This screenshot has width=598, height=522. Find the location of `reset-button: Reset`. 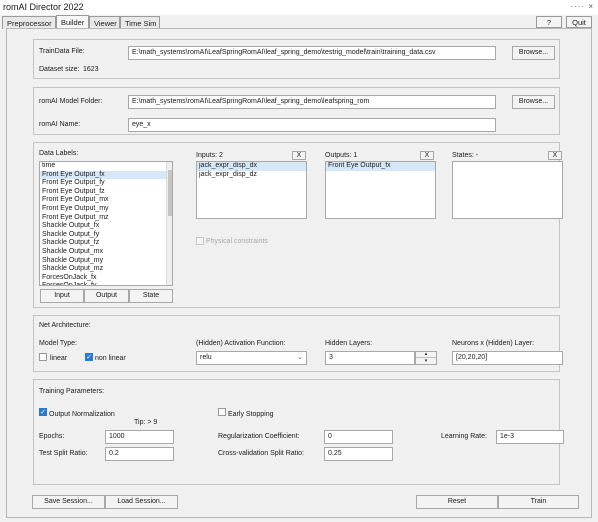

reset-button: Reset is located at coordinates (457, 502).